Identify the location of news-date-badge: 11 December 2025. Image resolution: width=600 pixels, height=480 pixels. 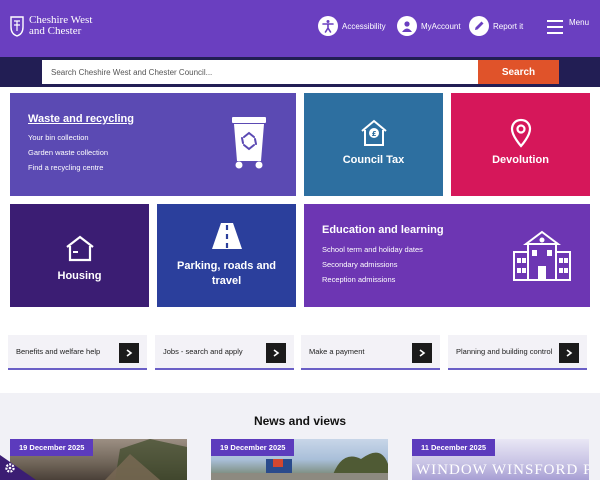
(454, 447).